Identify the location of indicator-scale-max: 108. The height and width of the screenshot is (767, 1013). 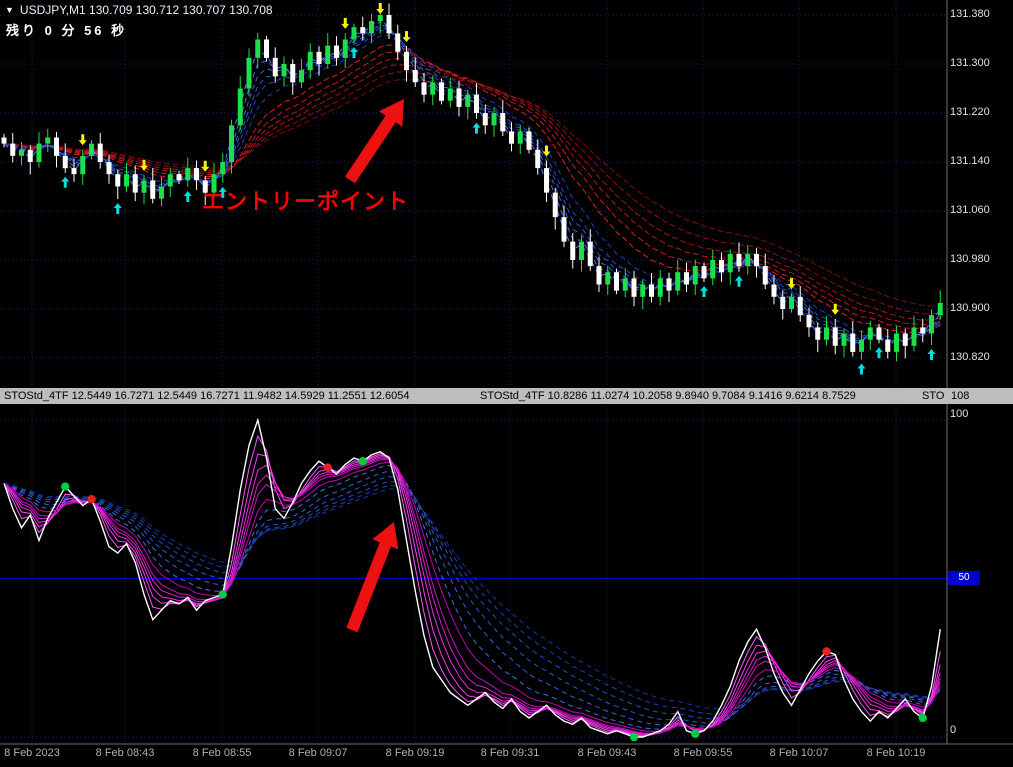
(960, 396).